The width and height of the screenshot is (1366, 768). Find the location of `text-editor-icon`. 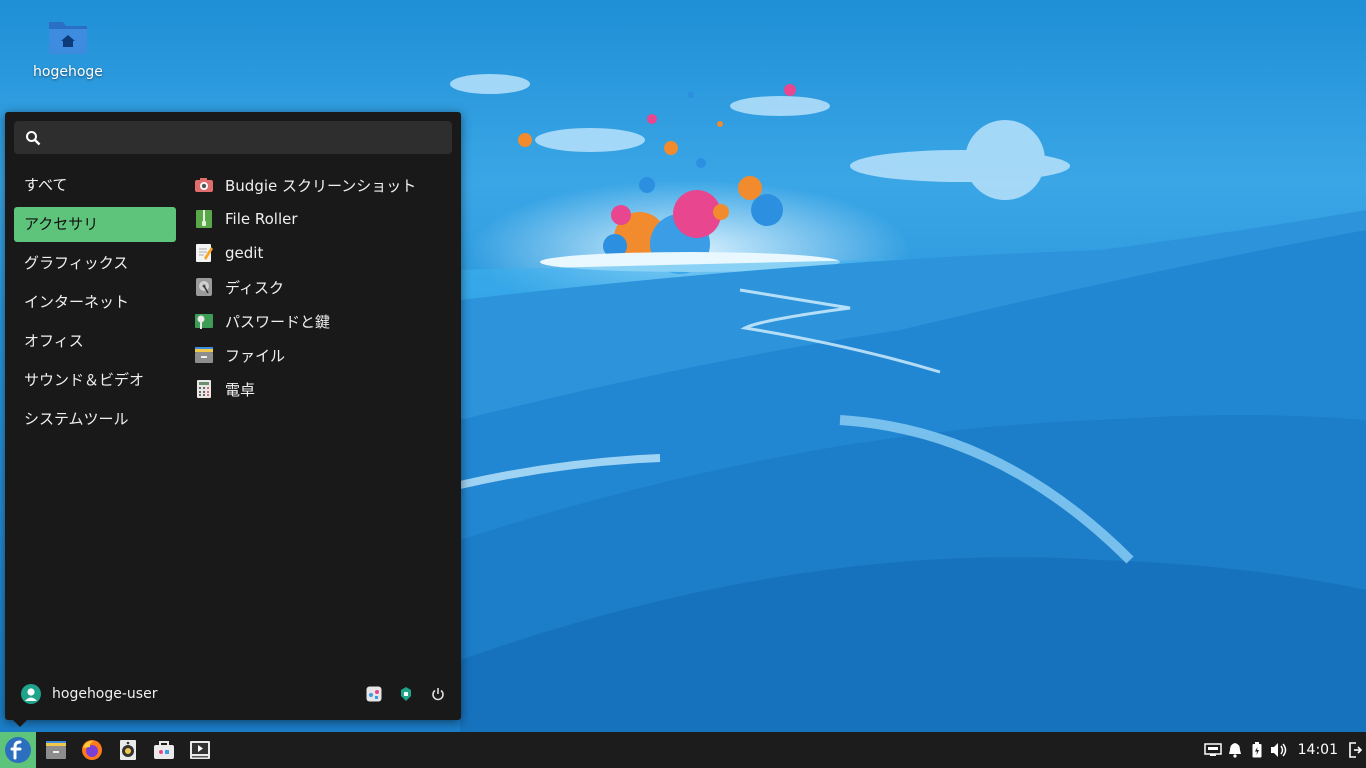

text-editor-icon is located at coordinates (204, 253).